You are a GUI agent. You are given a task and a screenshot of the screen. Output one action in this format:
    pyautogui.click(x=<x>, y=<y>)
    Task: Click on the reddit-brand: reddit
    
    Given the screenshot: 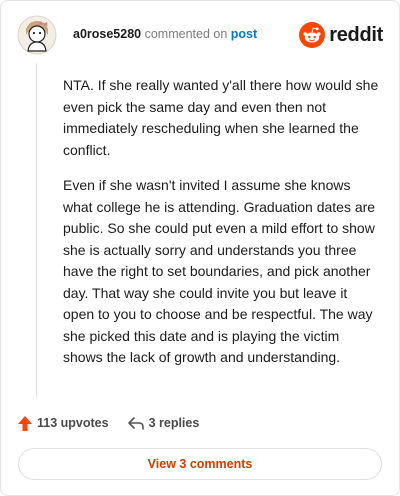 What is the action you would take?
    pyautogui.click(x=341, y=35)
    